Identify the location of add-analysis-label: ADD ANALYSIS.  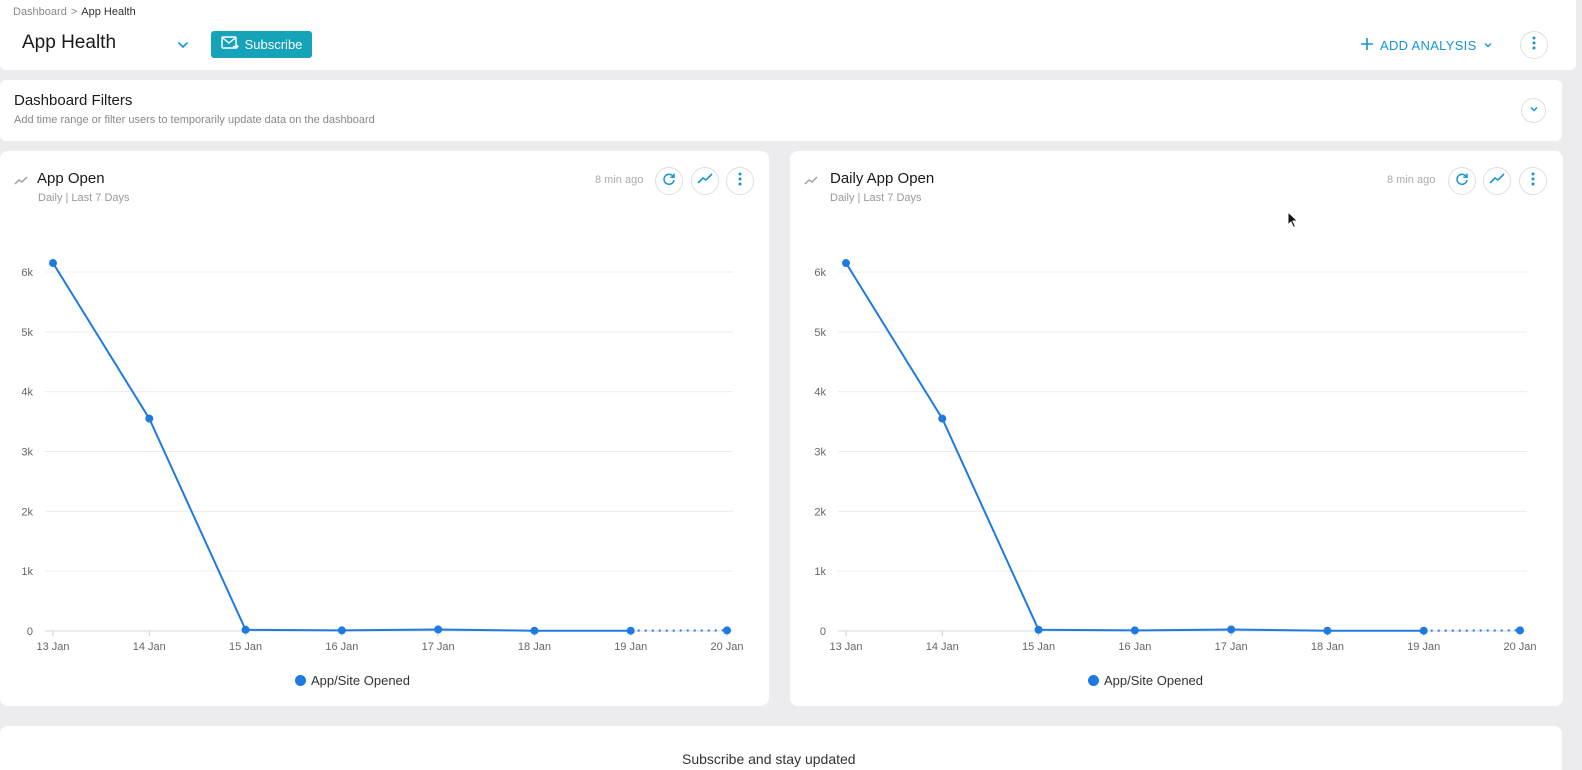
(1428, 45).